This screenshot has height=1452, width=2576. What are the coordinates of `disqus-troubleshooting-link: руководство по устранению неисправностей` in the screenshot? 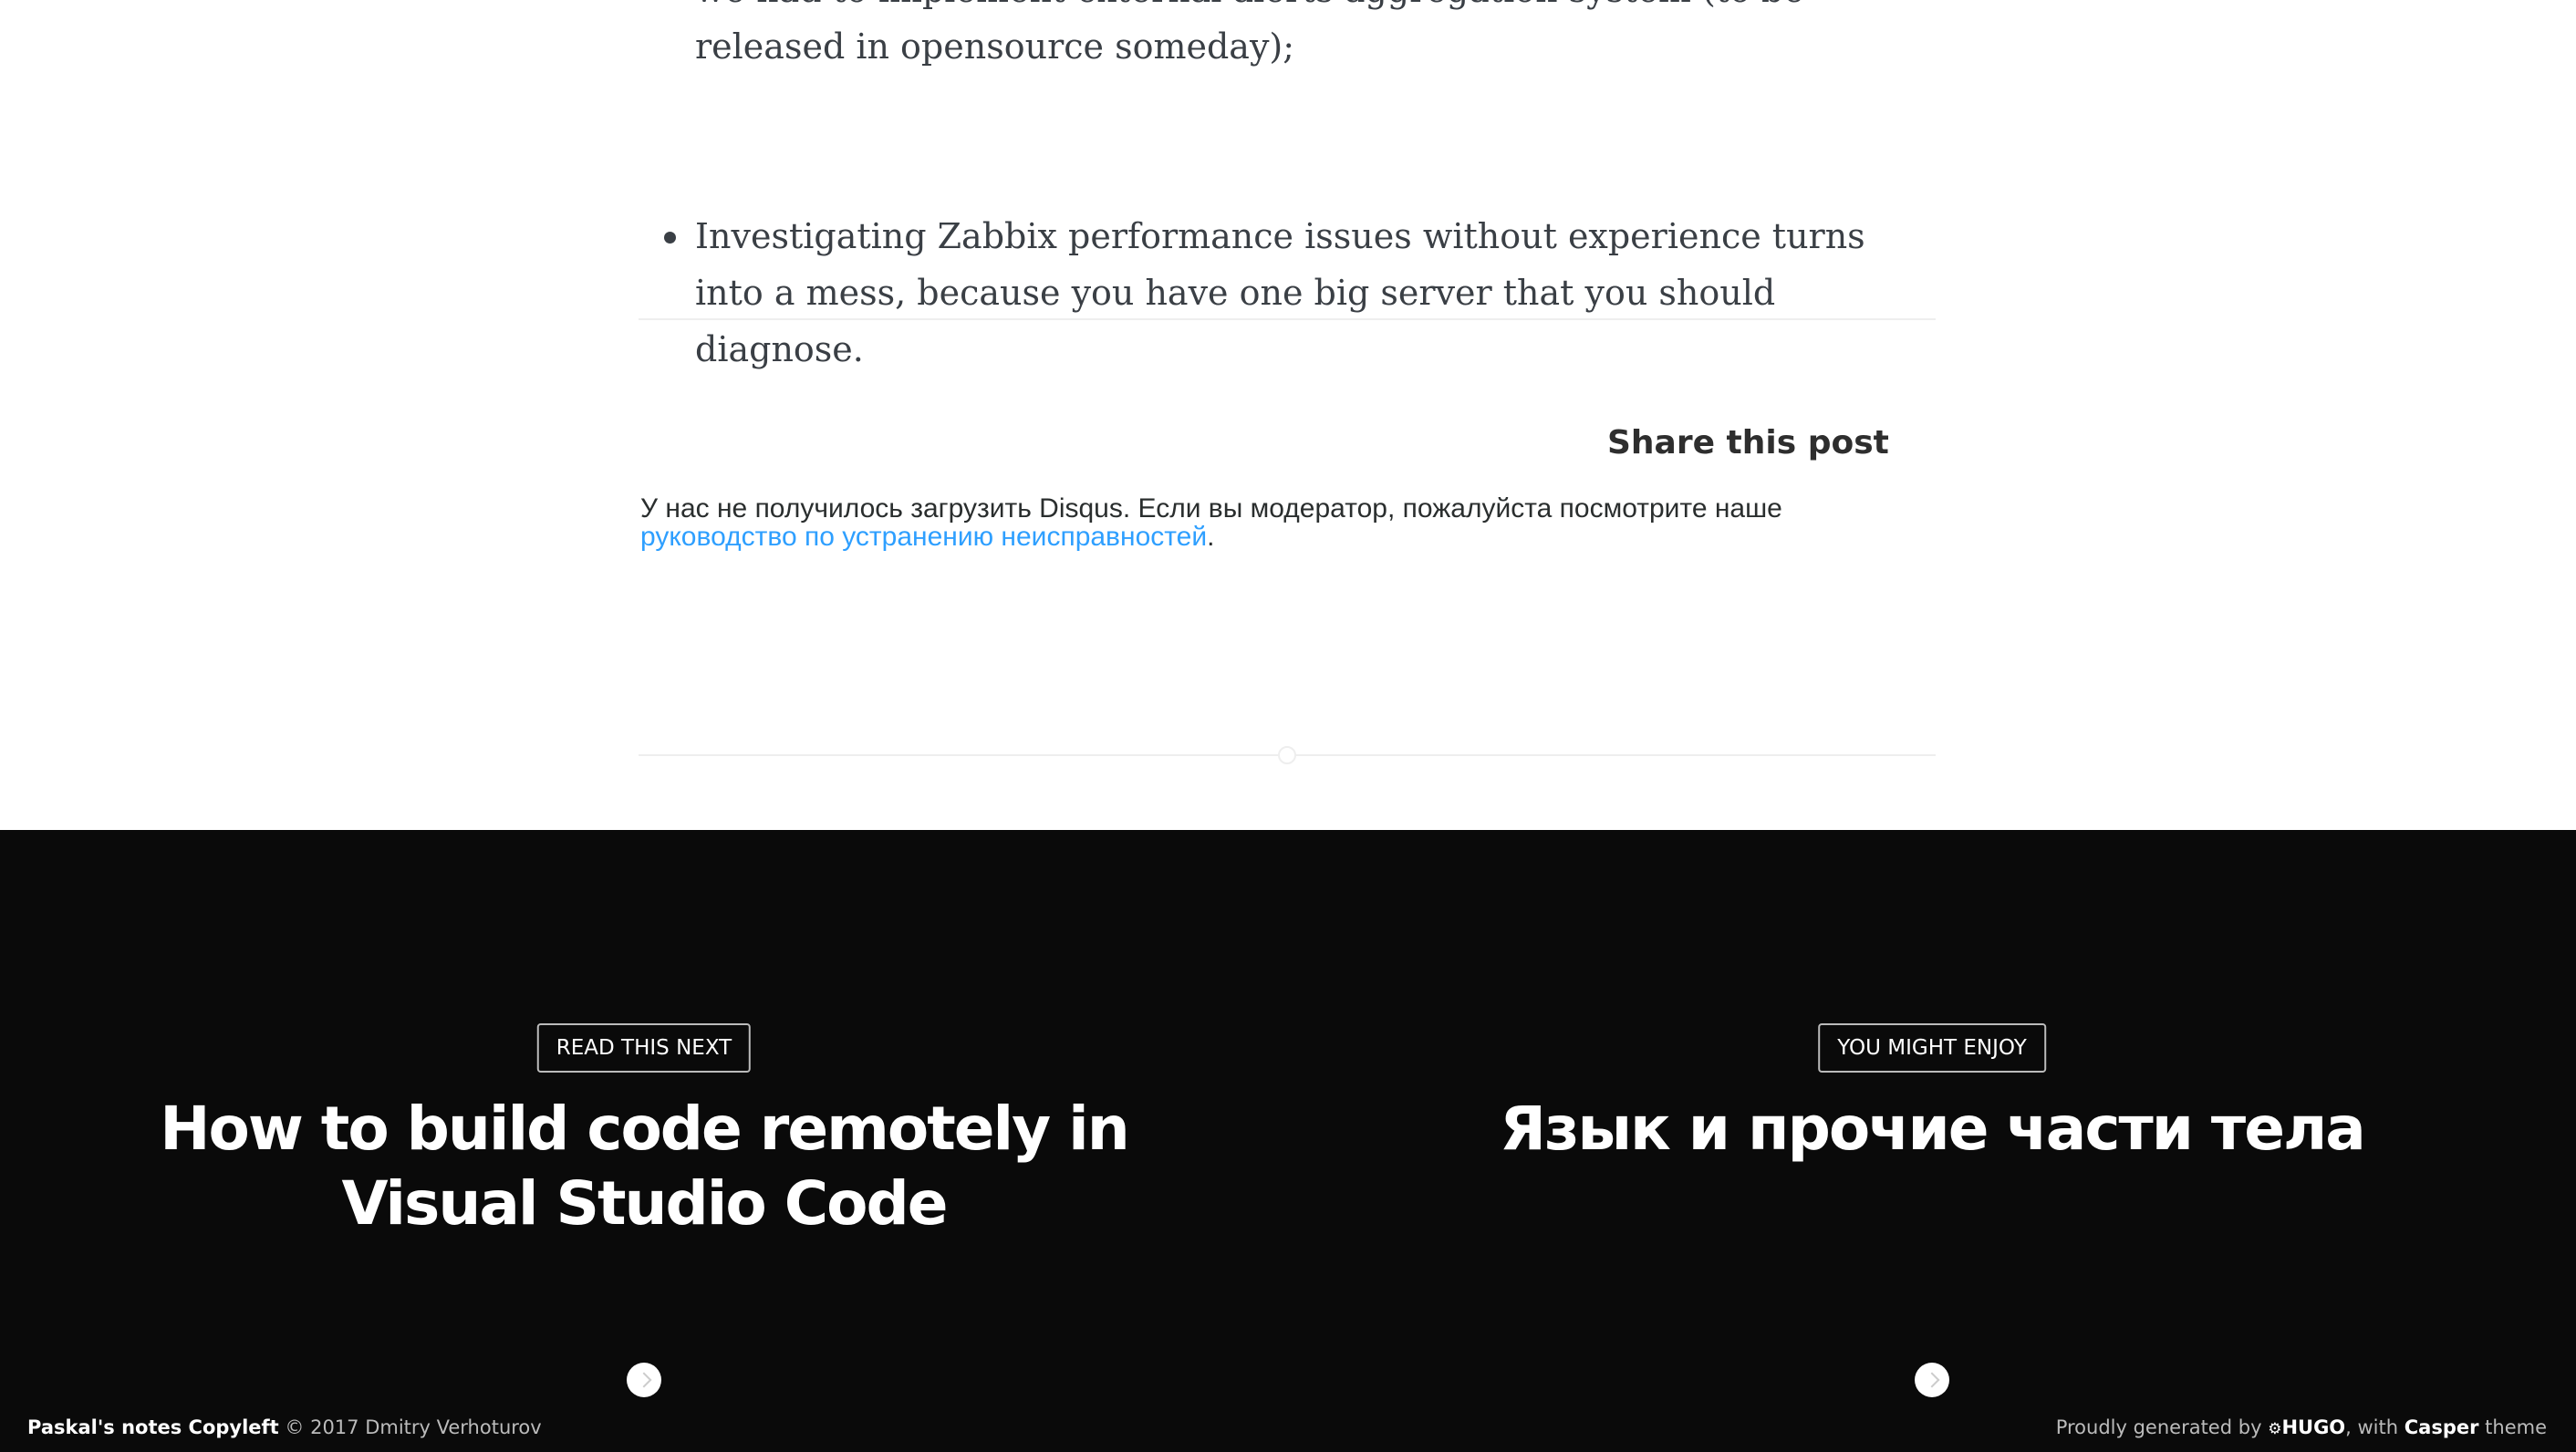 It's located at (923, 537).